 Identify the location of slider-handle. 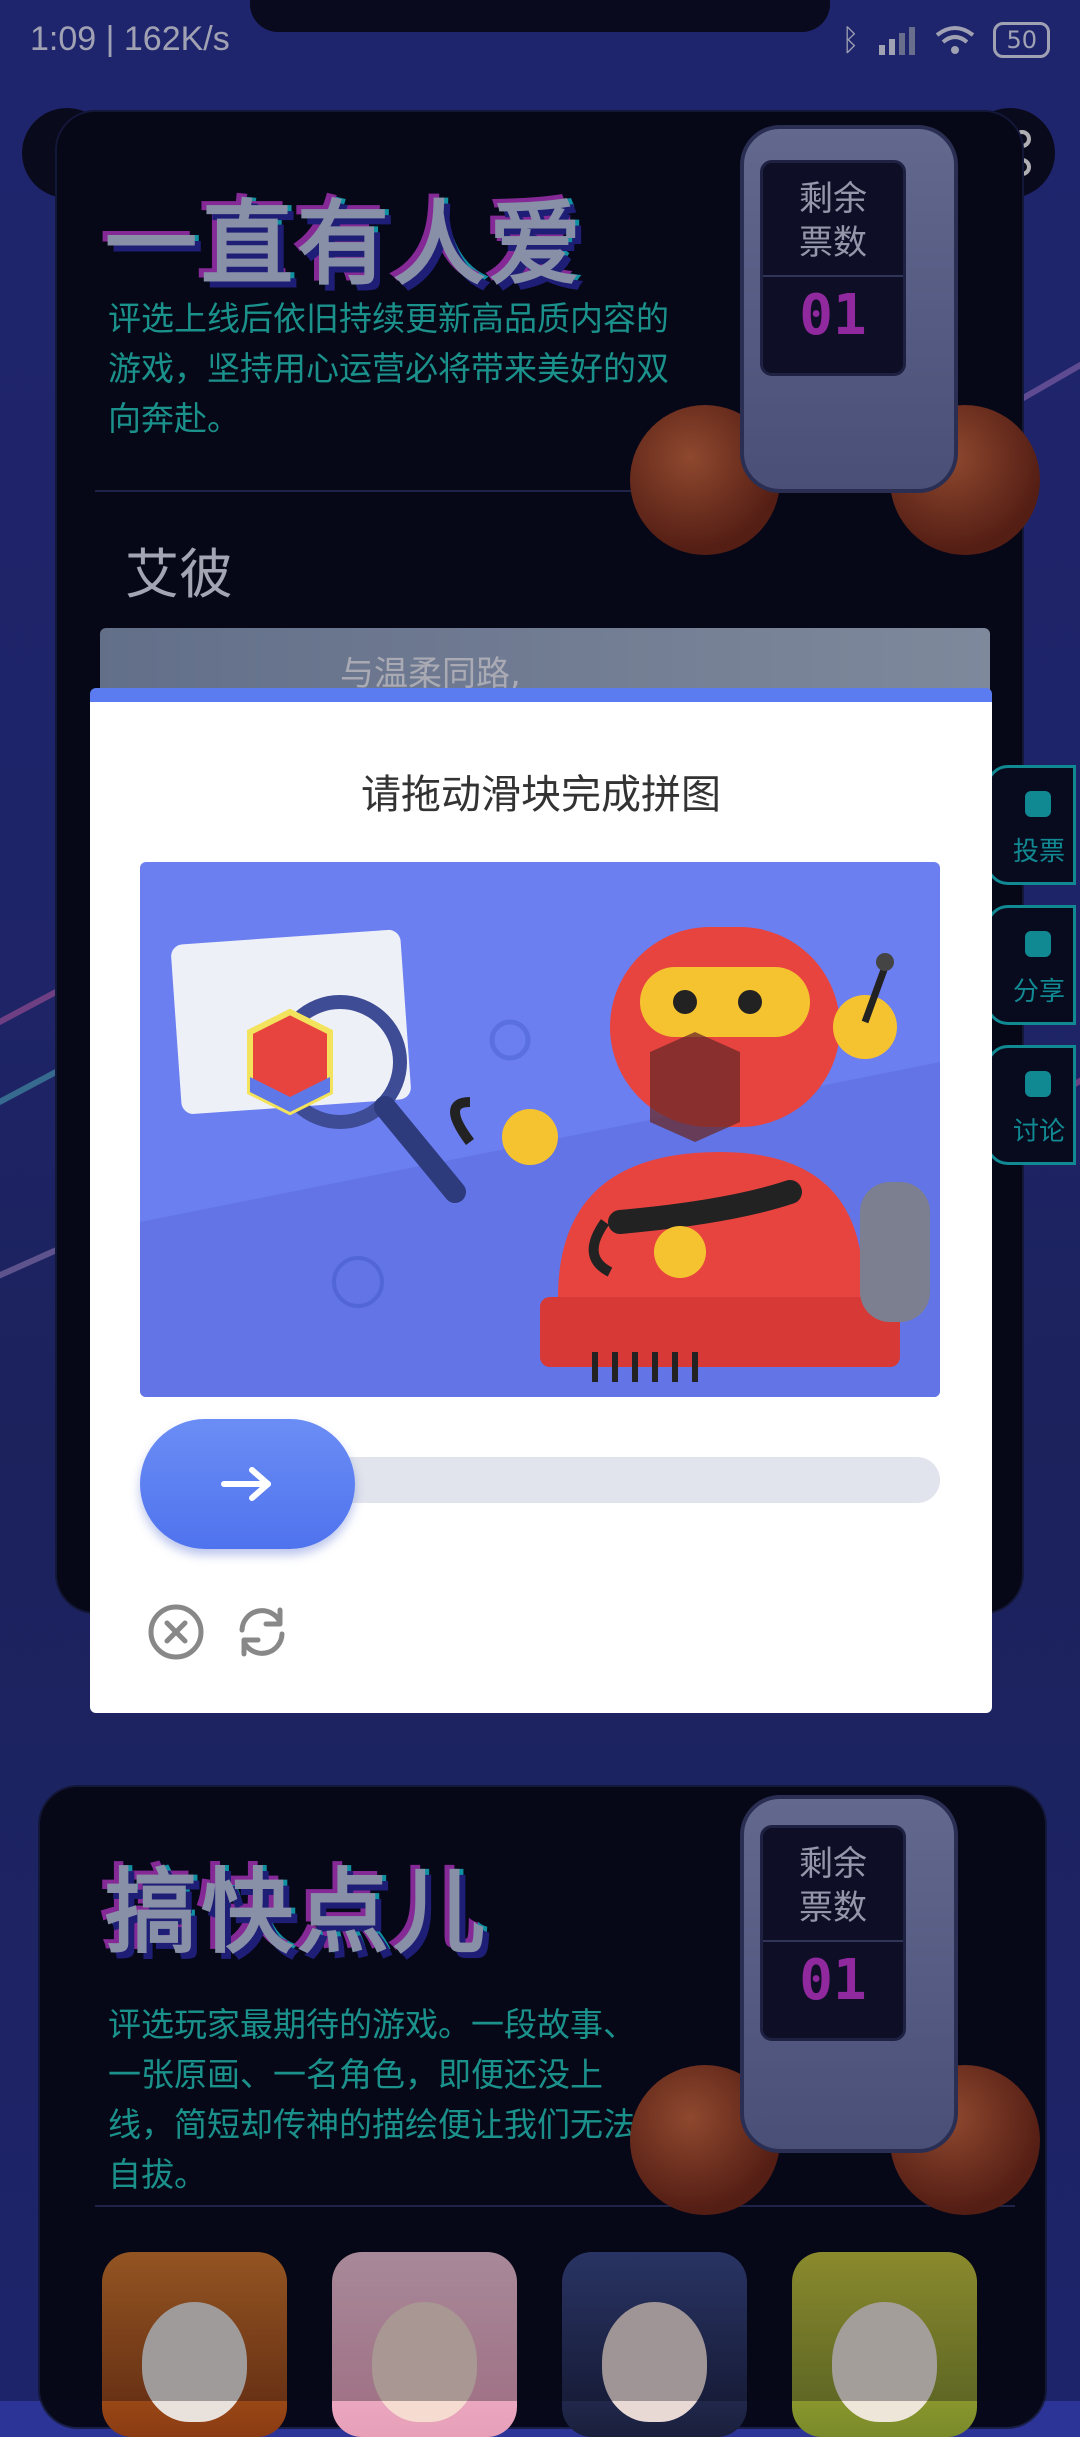
(247, 1484).